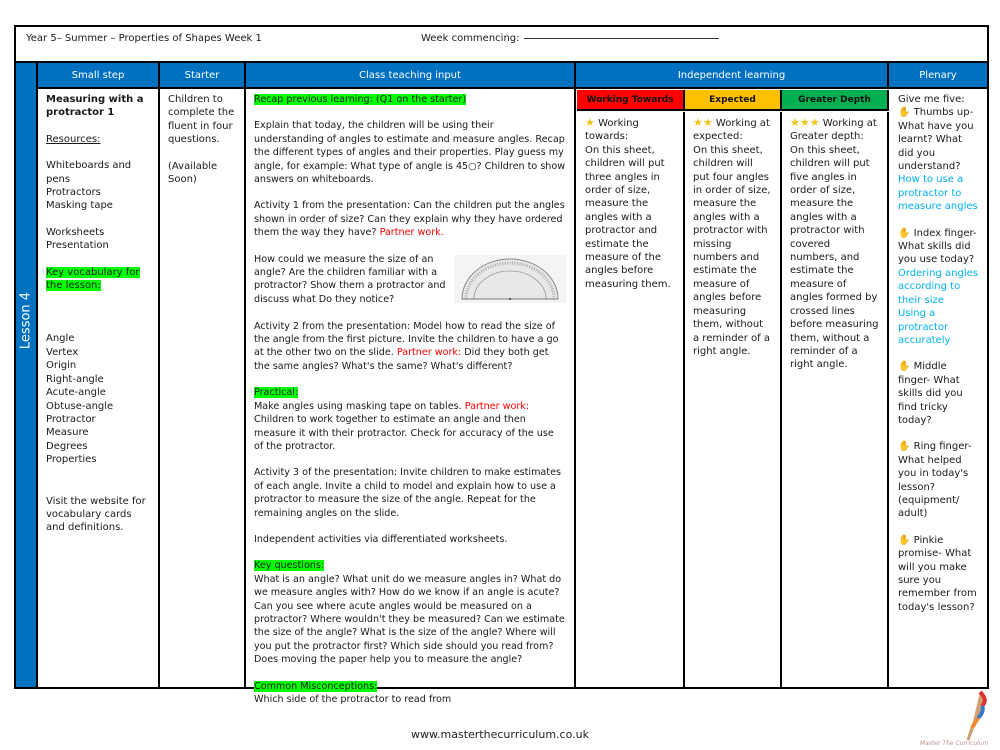 This screenshot has height=750, width=1000. What do you see at coordinates (203, 76) in the screenshot?
I see `col-header-starter: Starter` at bounding box center [203, 76].